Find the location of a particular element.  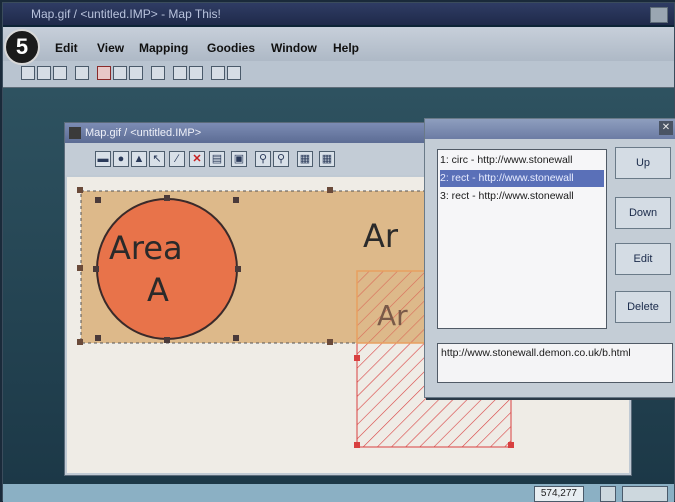

help-icon is located at coordinates (196, 73).